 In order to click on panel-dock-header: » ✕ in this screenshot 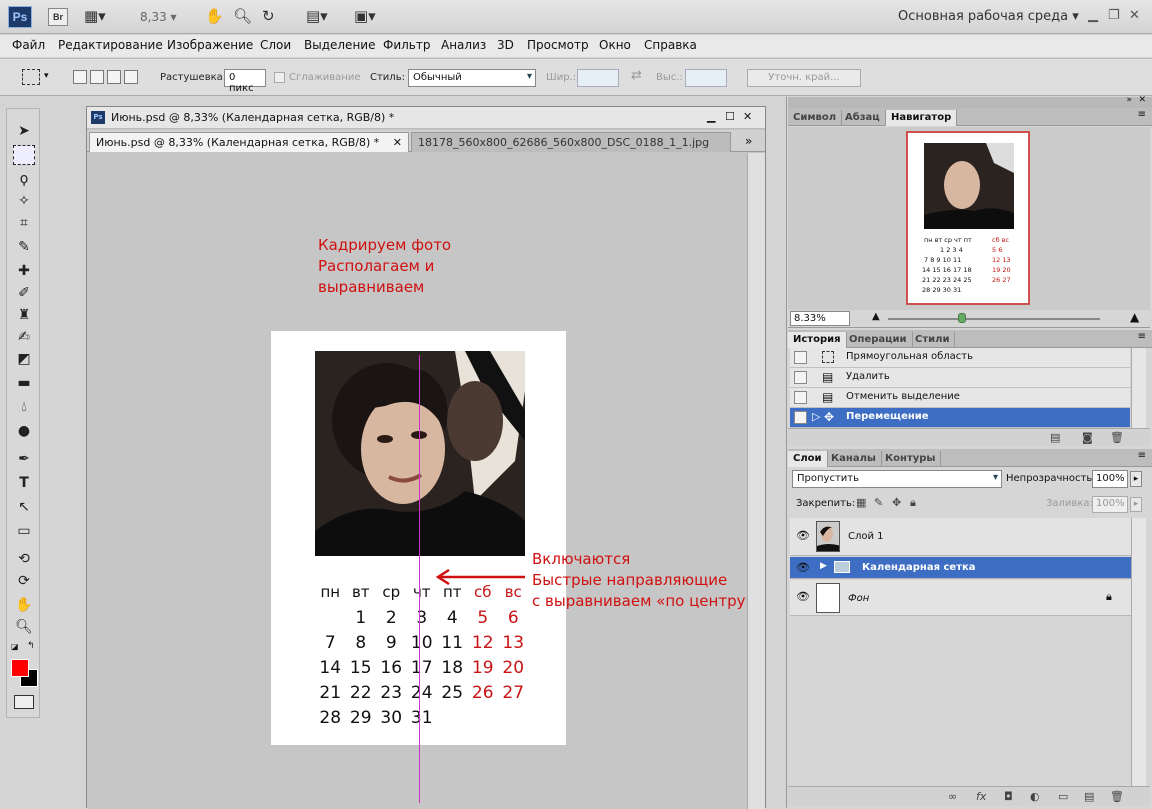, I will do `click(970, 101)`.